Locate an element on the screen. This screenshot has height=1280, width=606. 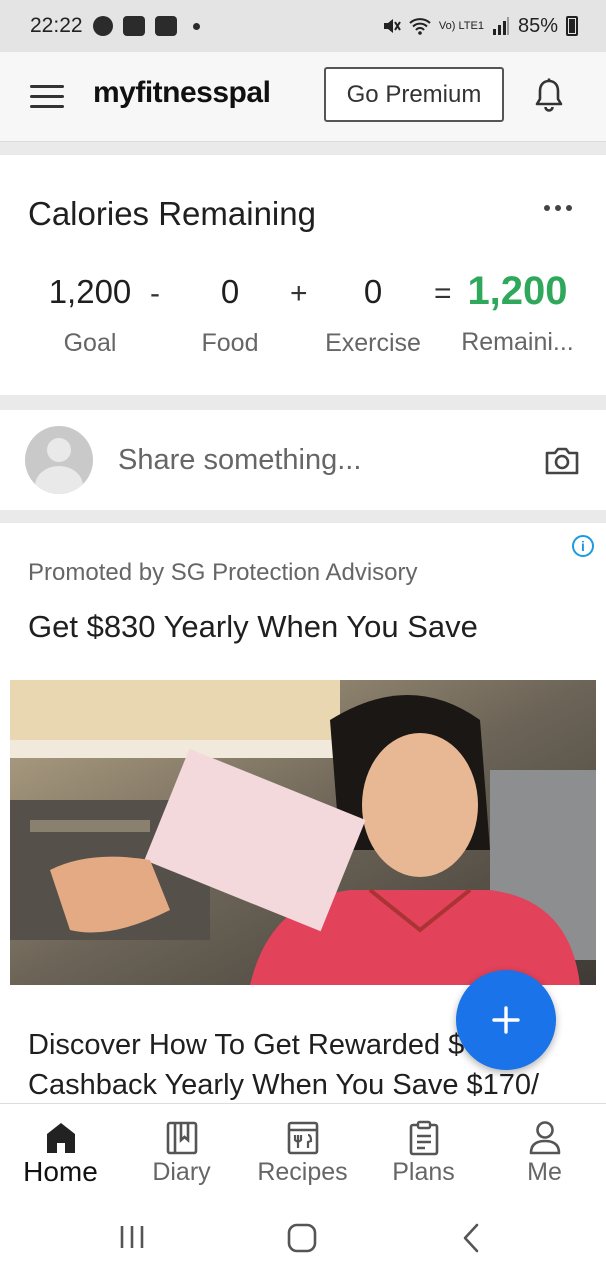
notification-icon is located at coordinates (102, 26).